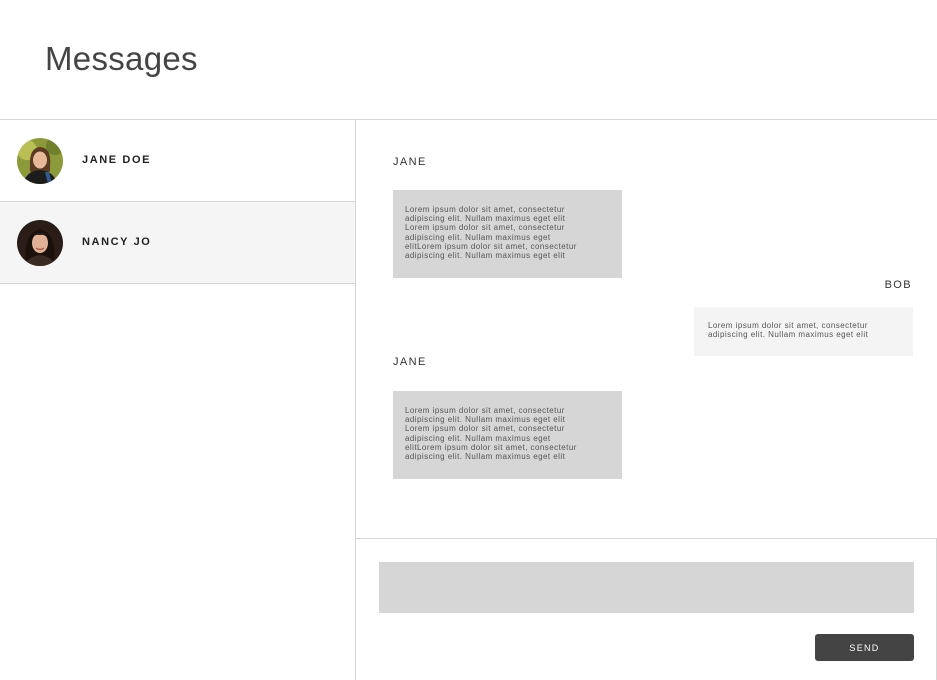 The height and width of the screenshot is (680, 937). Describe the element at coordinates (864, 647) in the screenshot. I see `send-button: SEND` at that location.